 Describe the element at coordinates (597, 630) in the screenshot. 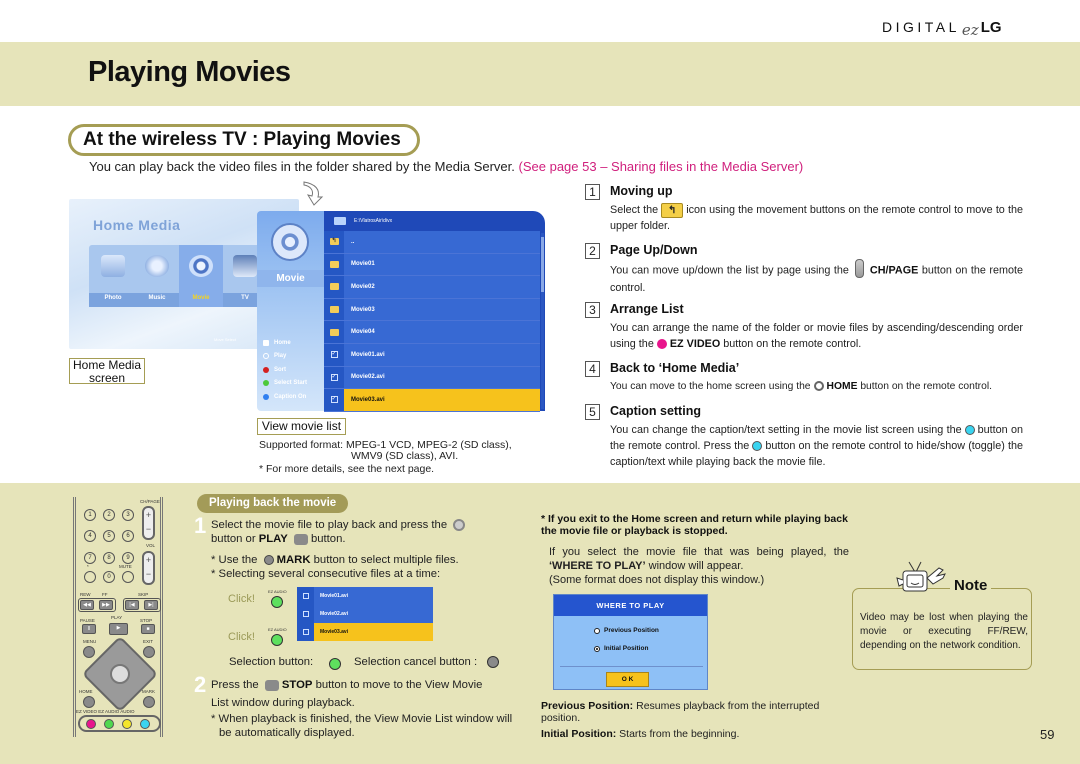

I see `radio-unselected-icon` at that location.